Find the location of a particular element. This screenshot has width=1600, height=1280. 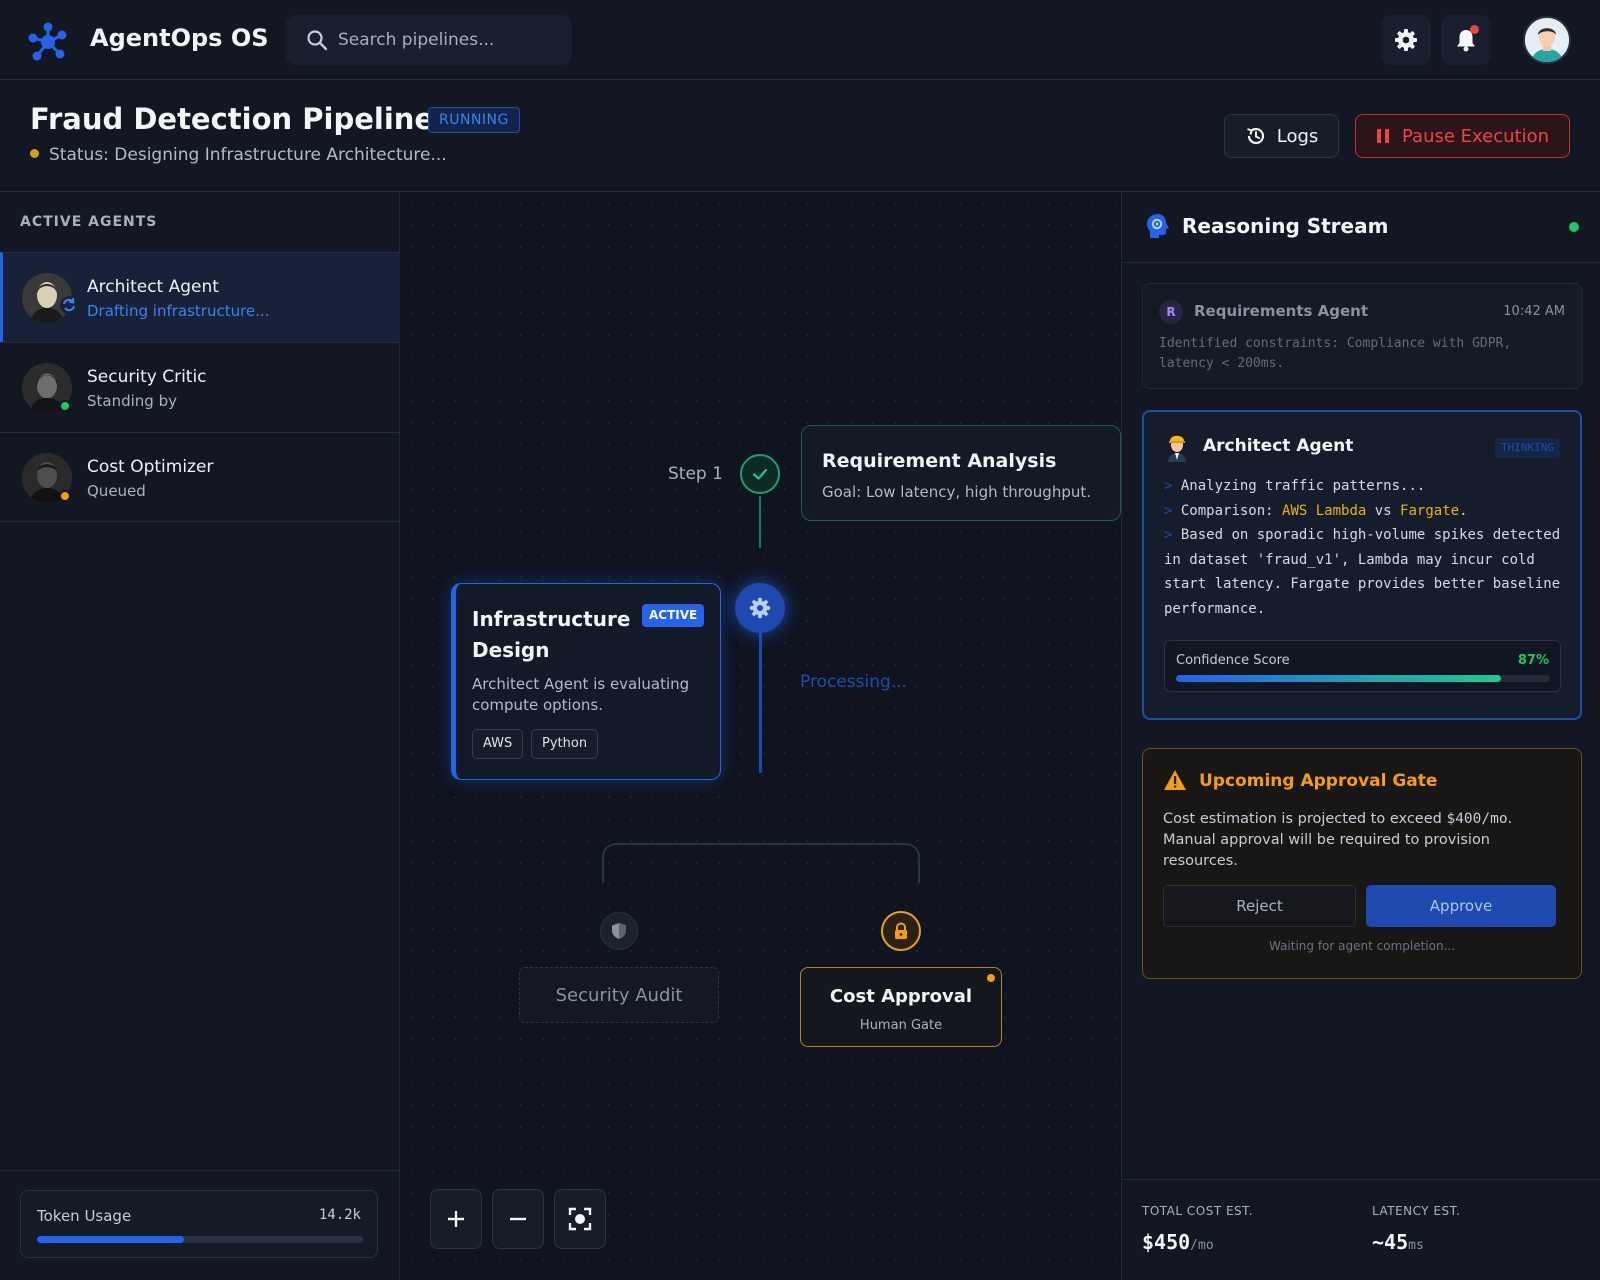

pending-dot is located at coordinates (991, 978).